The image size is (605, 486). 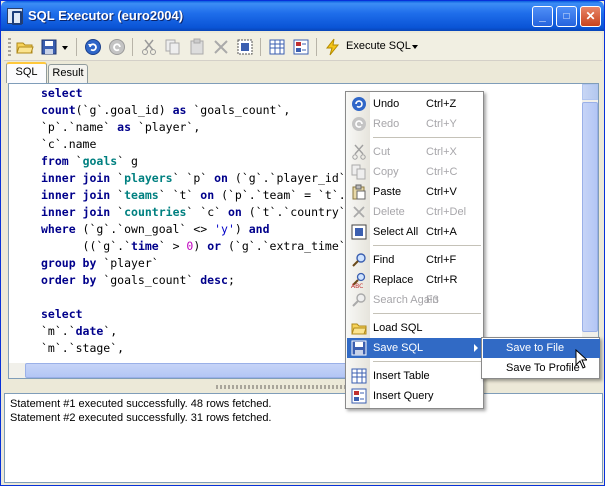 I want to click on paste-icon, so click(x=197, y=47).